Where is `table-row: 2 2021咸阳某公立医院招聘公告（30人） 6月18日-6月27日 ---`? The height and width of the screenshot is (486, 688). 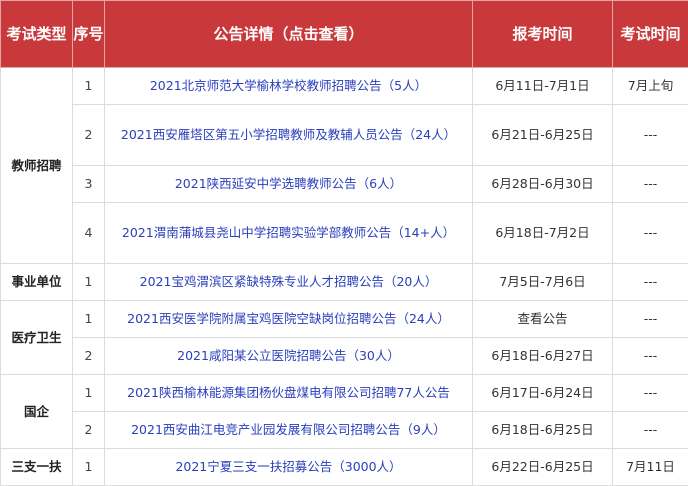 table-row: 2 2021咸阳某公立医院招聘公告（30人） 6月18日-6月27日 --- is located at coordinates (344, 356).